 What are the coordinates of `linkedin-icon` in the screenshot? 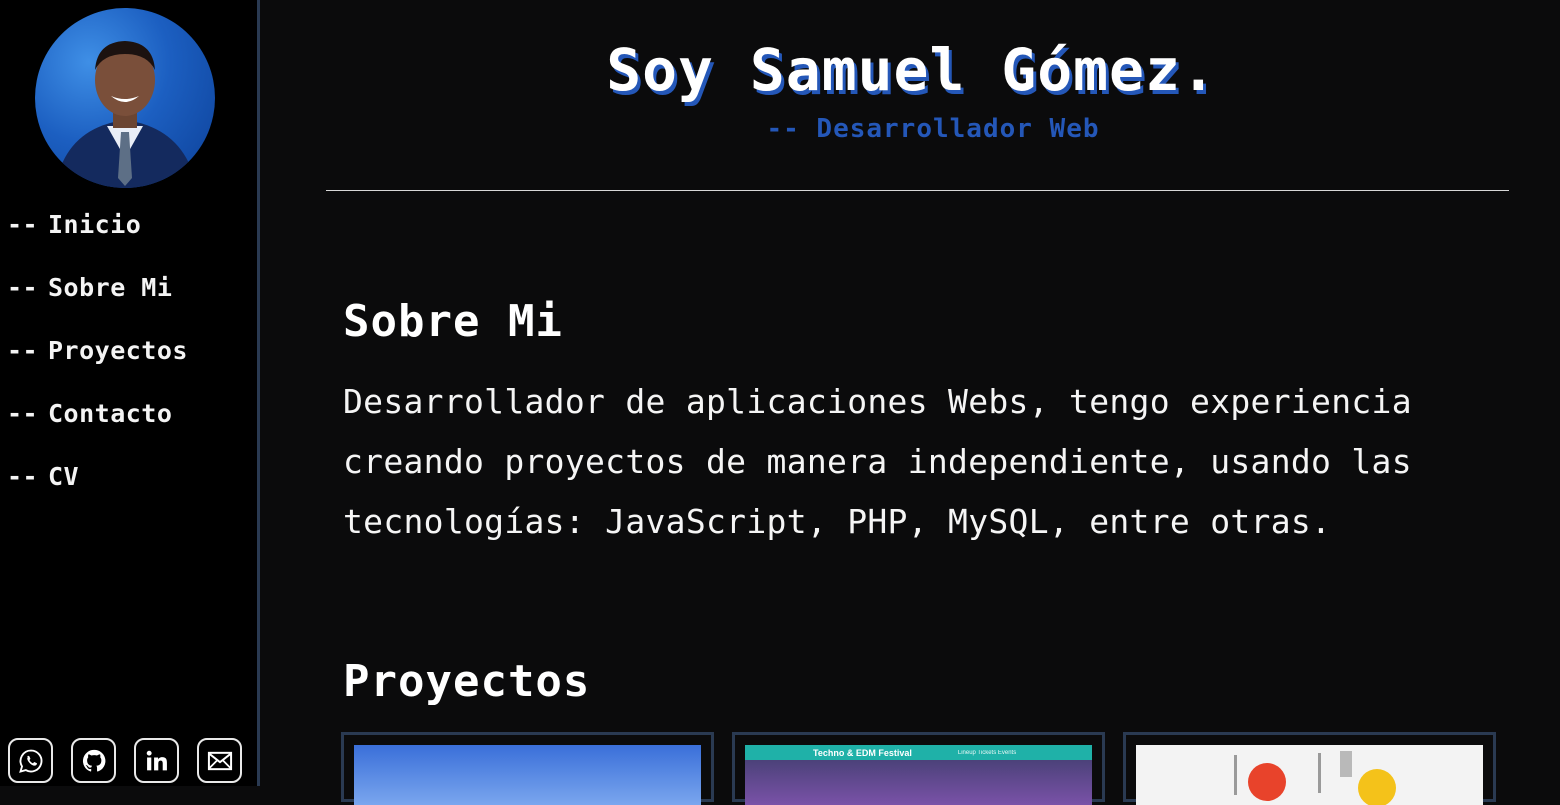 It's located at (156, 760).